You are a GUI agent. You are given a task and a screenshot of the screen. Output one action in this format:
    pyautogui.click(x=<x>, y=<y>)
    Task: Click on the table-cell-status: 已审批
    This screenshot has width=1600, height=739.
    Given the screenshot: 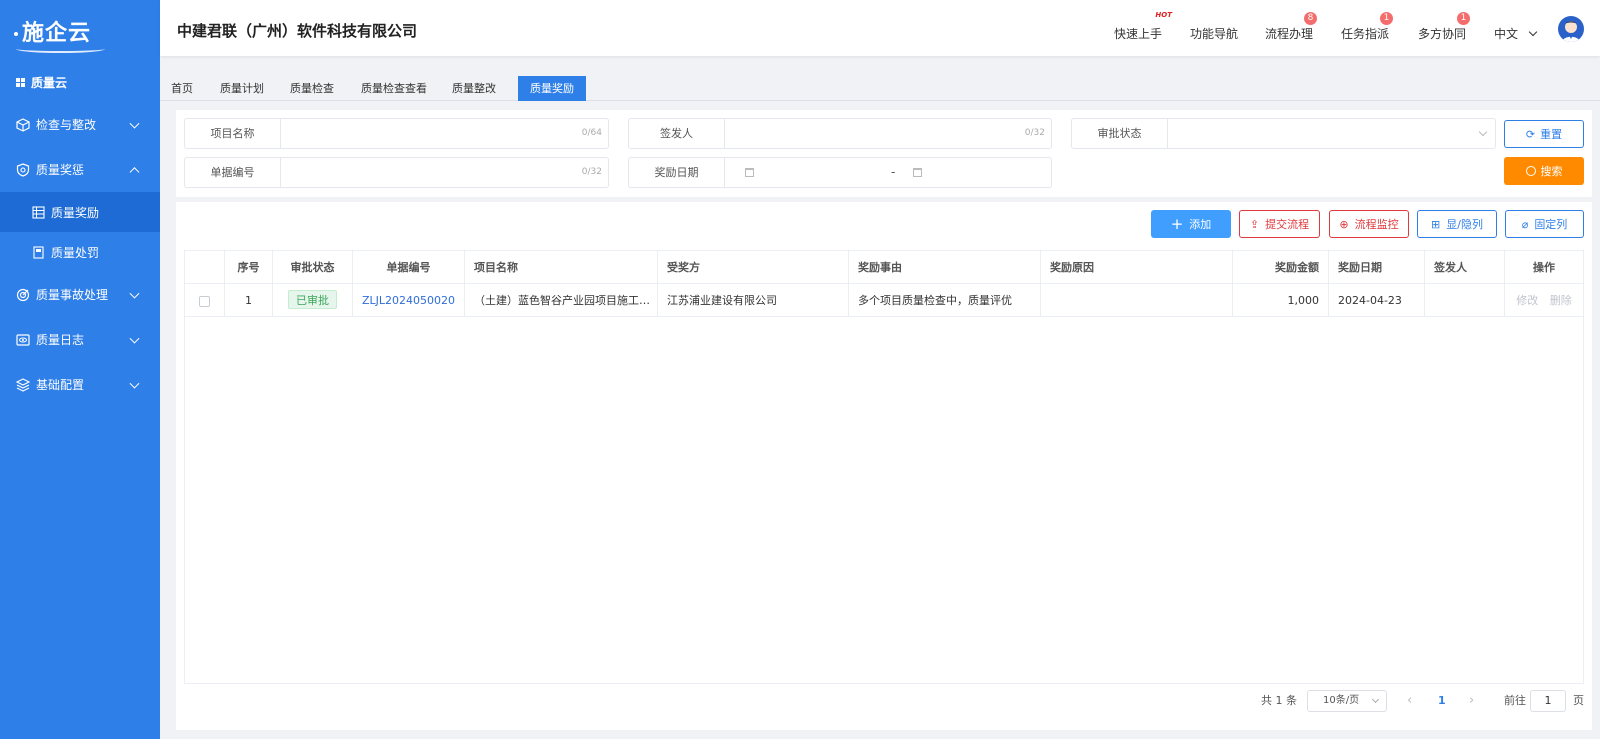 What is the action you would take?
    pyautogui.click(x=313, y=300)
    